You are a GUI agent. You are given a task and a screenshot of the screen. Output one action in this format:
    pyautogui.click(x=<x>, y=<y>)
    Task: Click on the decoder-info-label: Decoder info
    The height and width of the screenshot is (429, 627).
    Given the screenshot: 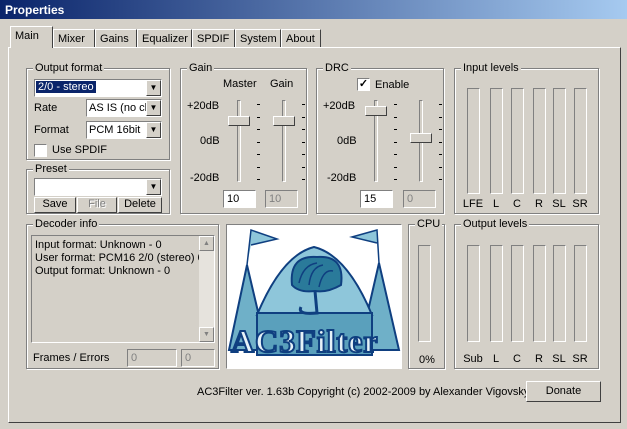 What is the action you would take?
    pyautogui.click(x=66, y=224)
    